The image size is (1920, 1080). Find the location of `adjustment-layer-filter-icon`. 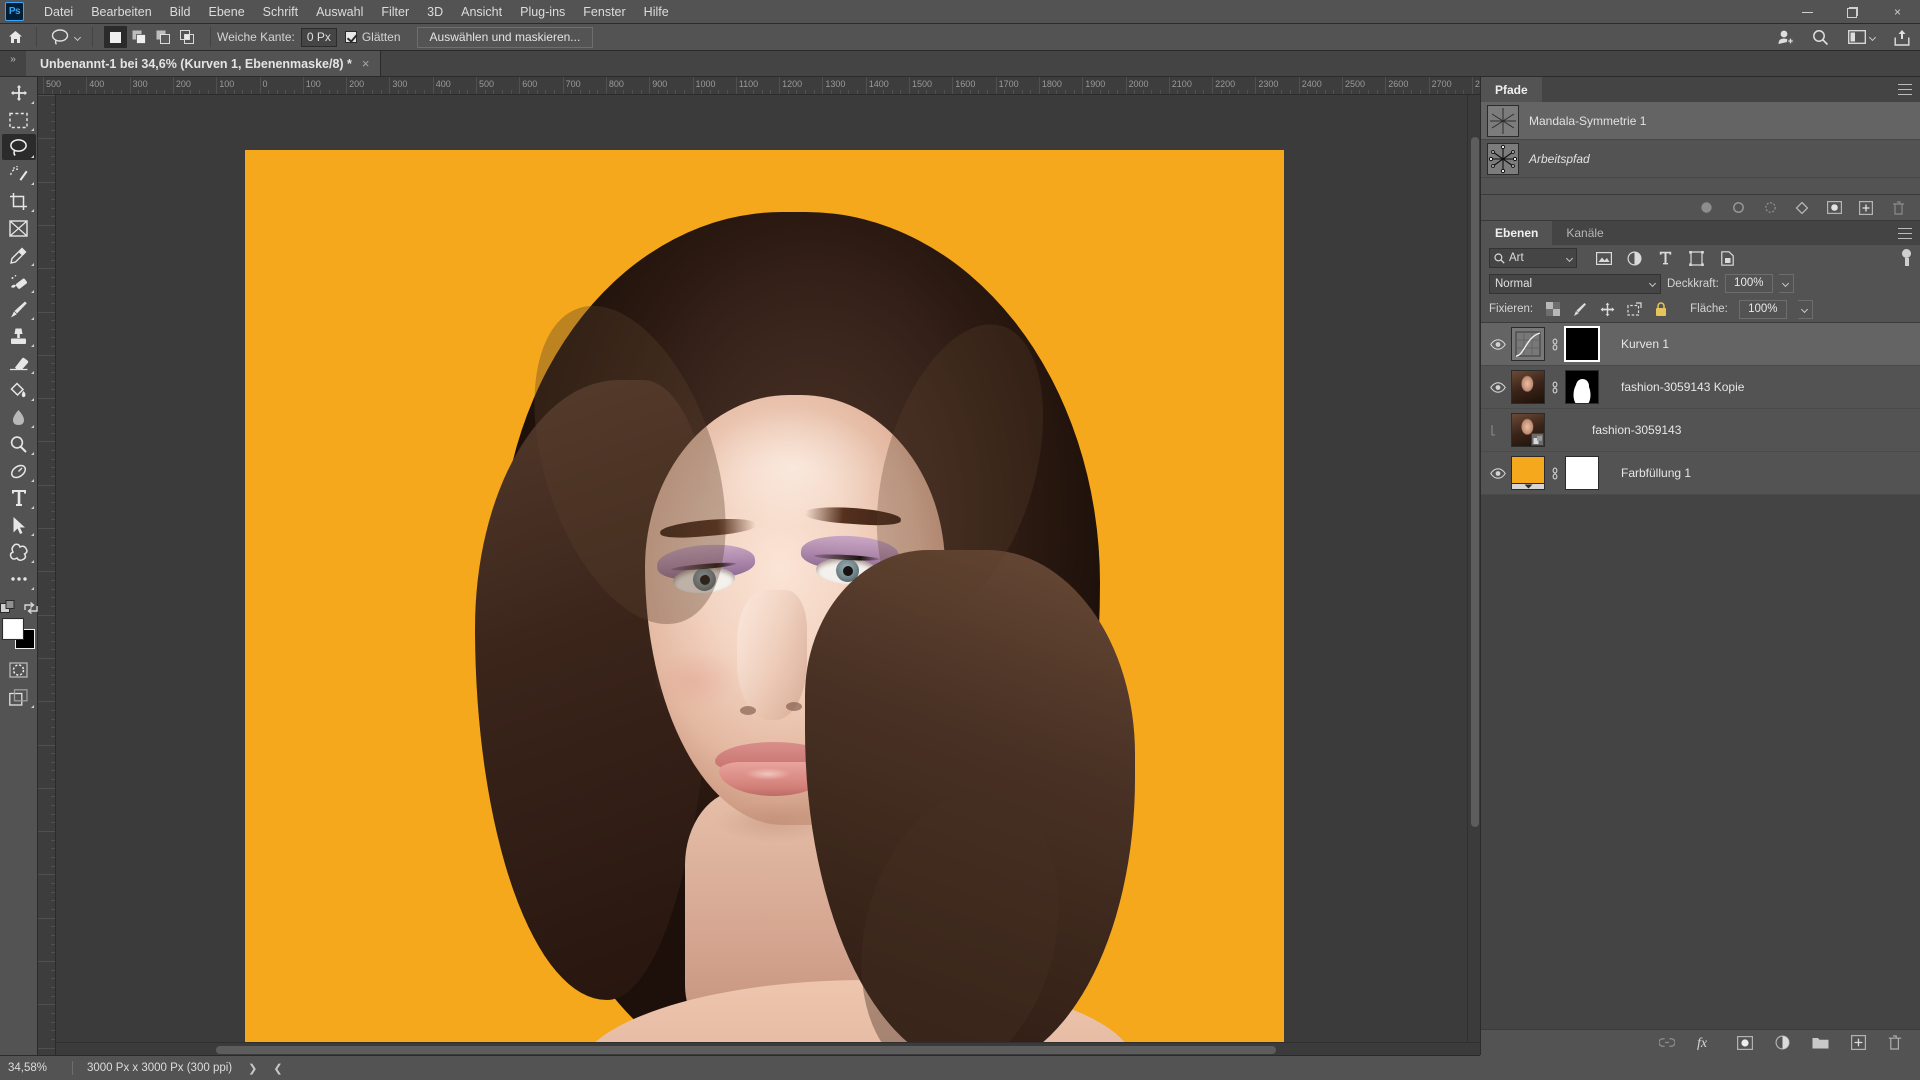

adjustment-layer-filter-icon is located at coordinates (1634, 258).